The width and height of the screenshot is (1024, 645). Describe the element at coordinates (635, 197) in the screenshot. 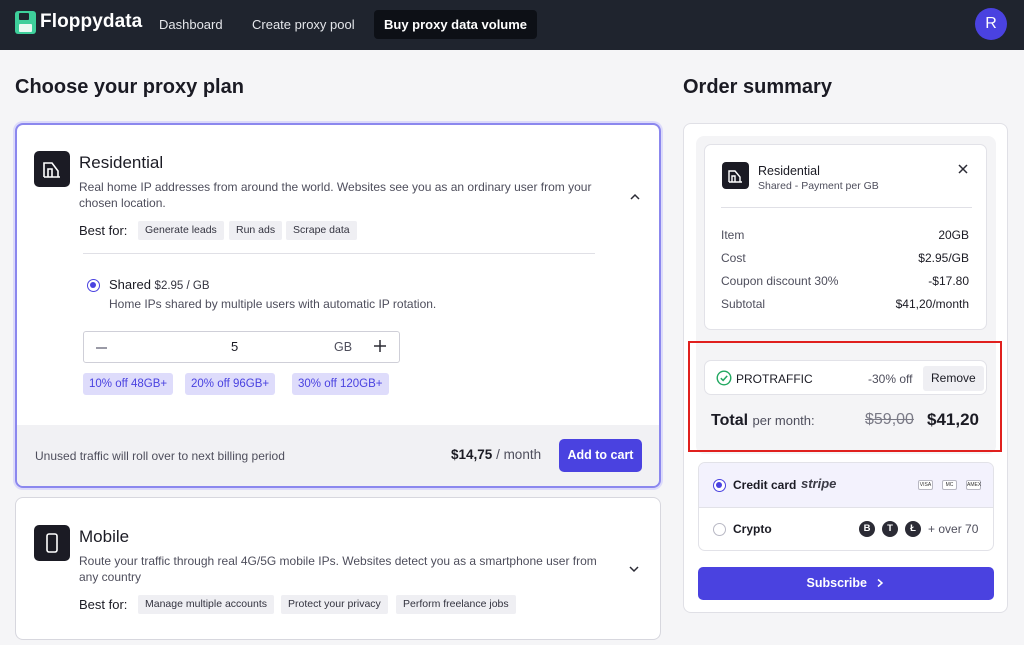

I see `chevron-up-icon` at that location.